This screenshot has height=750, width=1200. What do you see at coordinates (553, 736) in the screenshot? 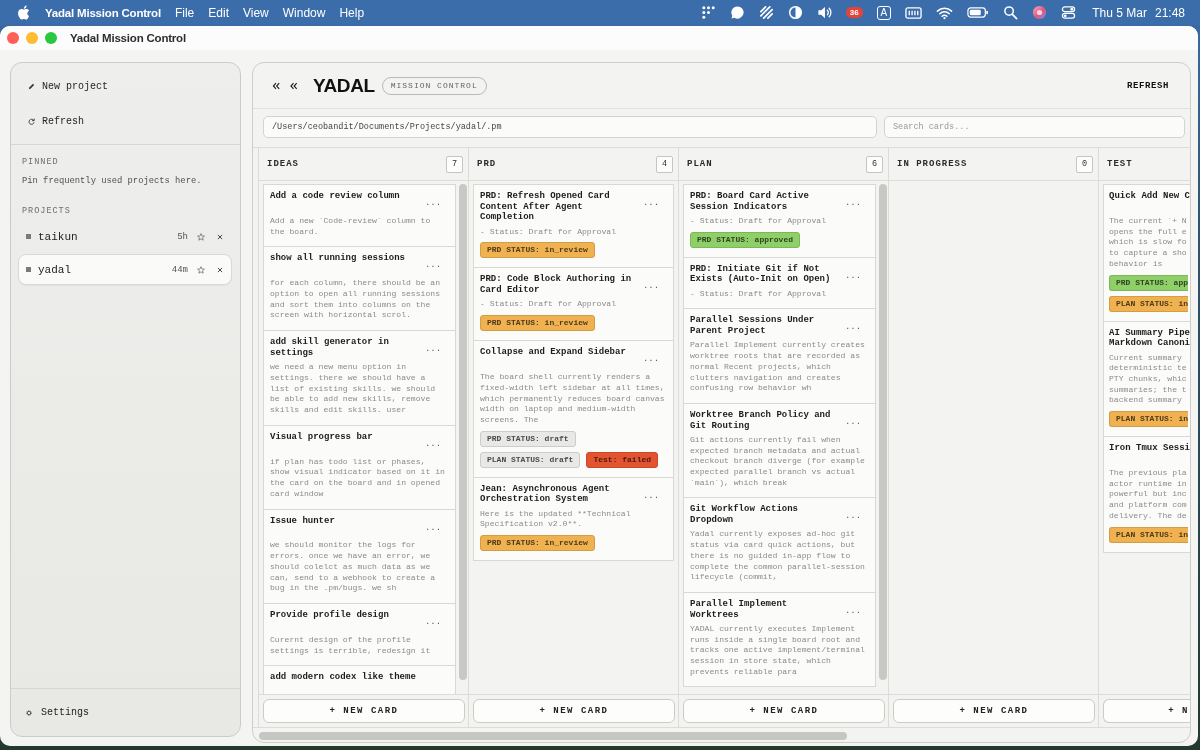
I see `horizontal-scrollbar` at bounding box center [553, 736].